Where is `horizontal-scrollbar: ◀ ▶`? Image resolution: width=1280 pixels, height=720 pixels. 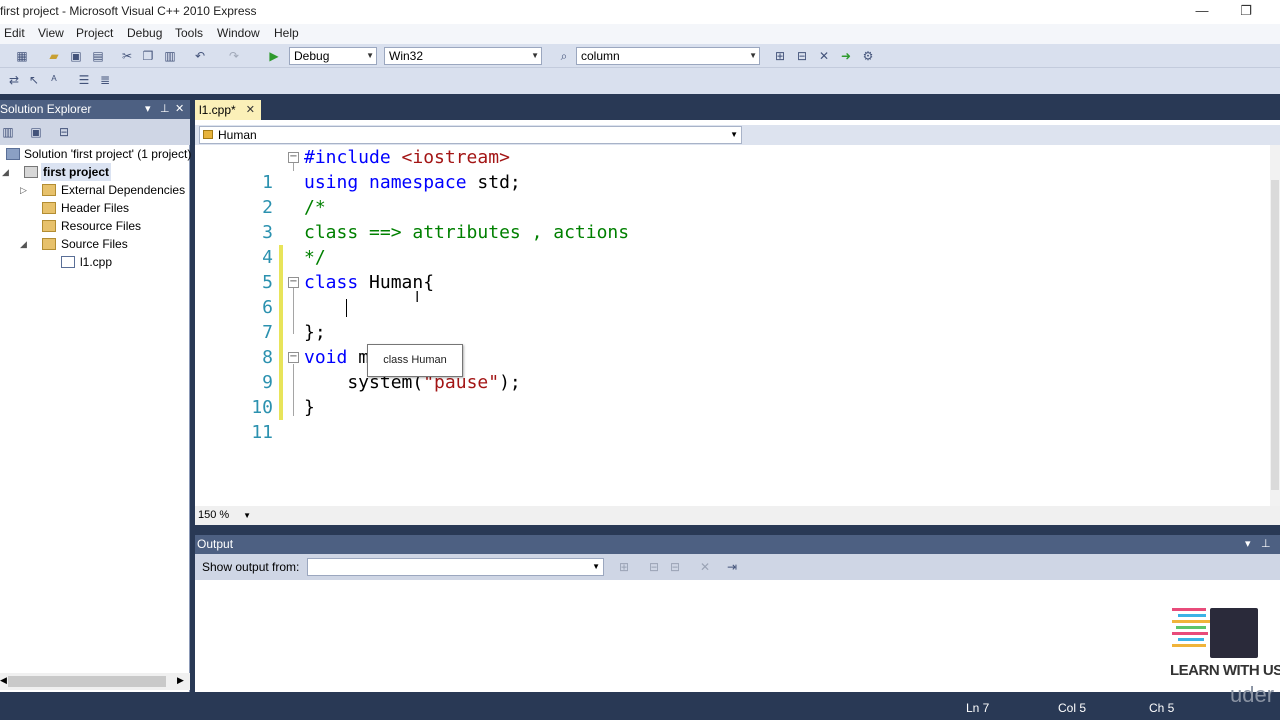 horizontal-scrollbar: ◀ ▶ is located at coordinates (95, 681).